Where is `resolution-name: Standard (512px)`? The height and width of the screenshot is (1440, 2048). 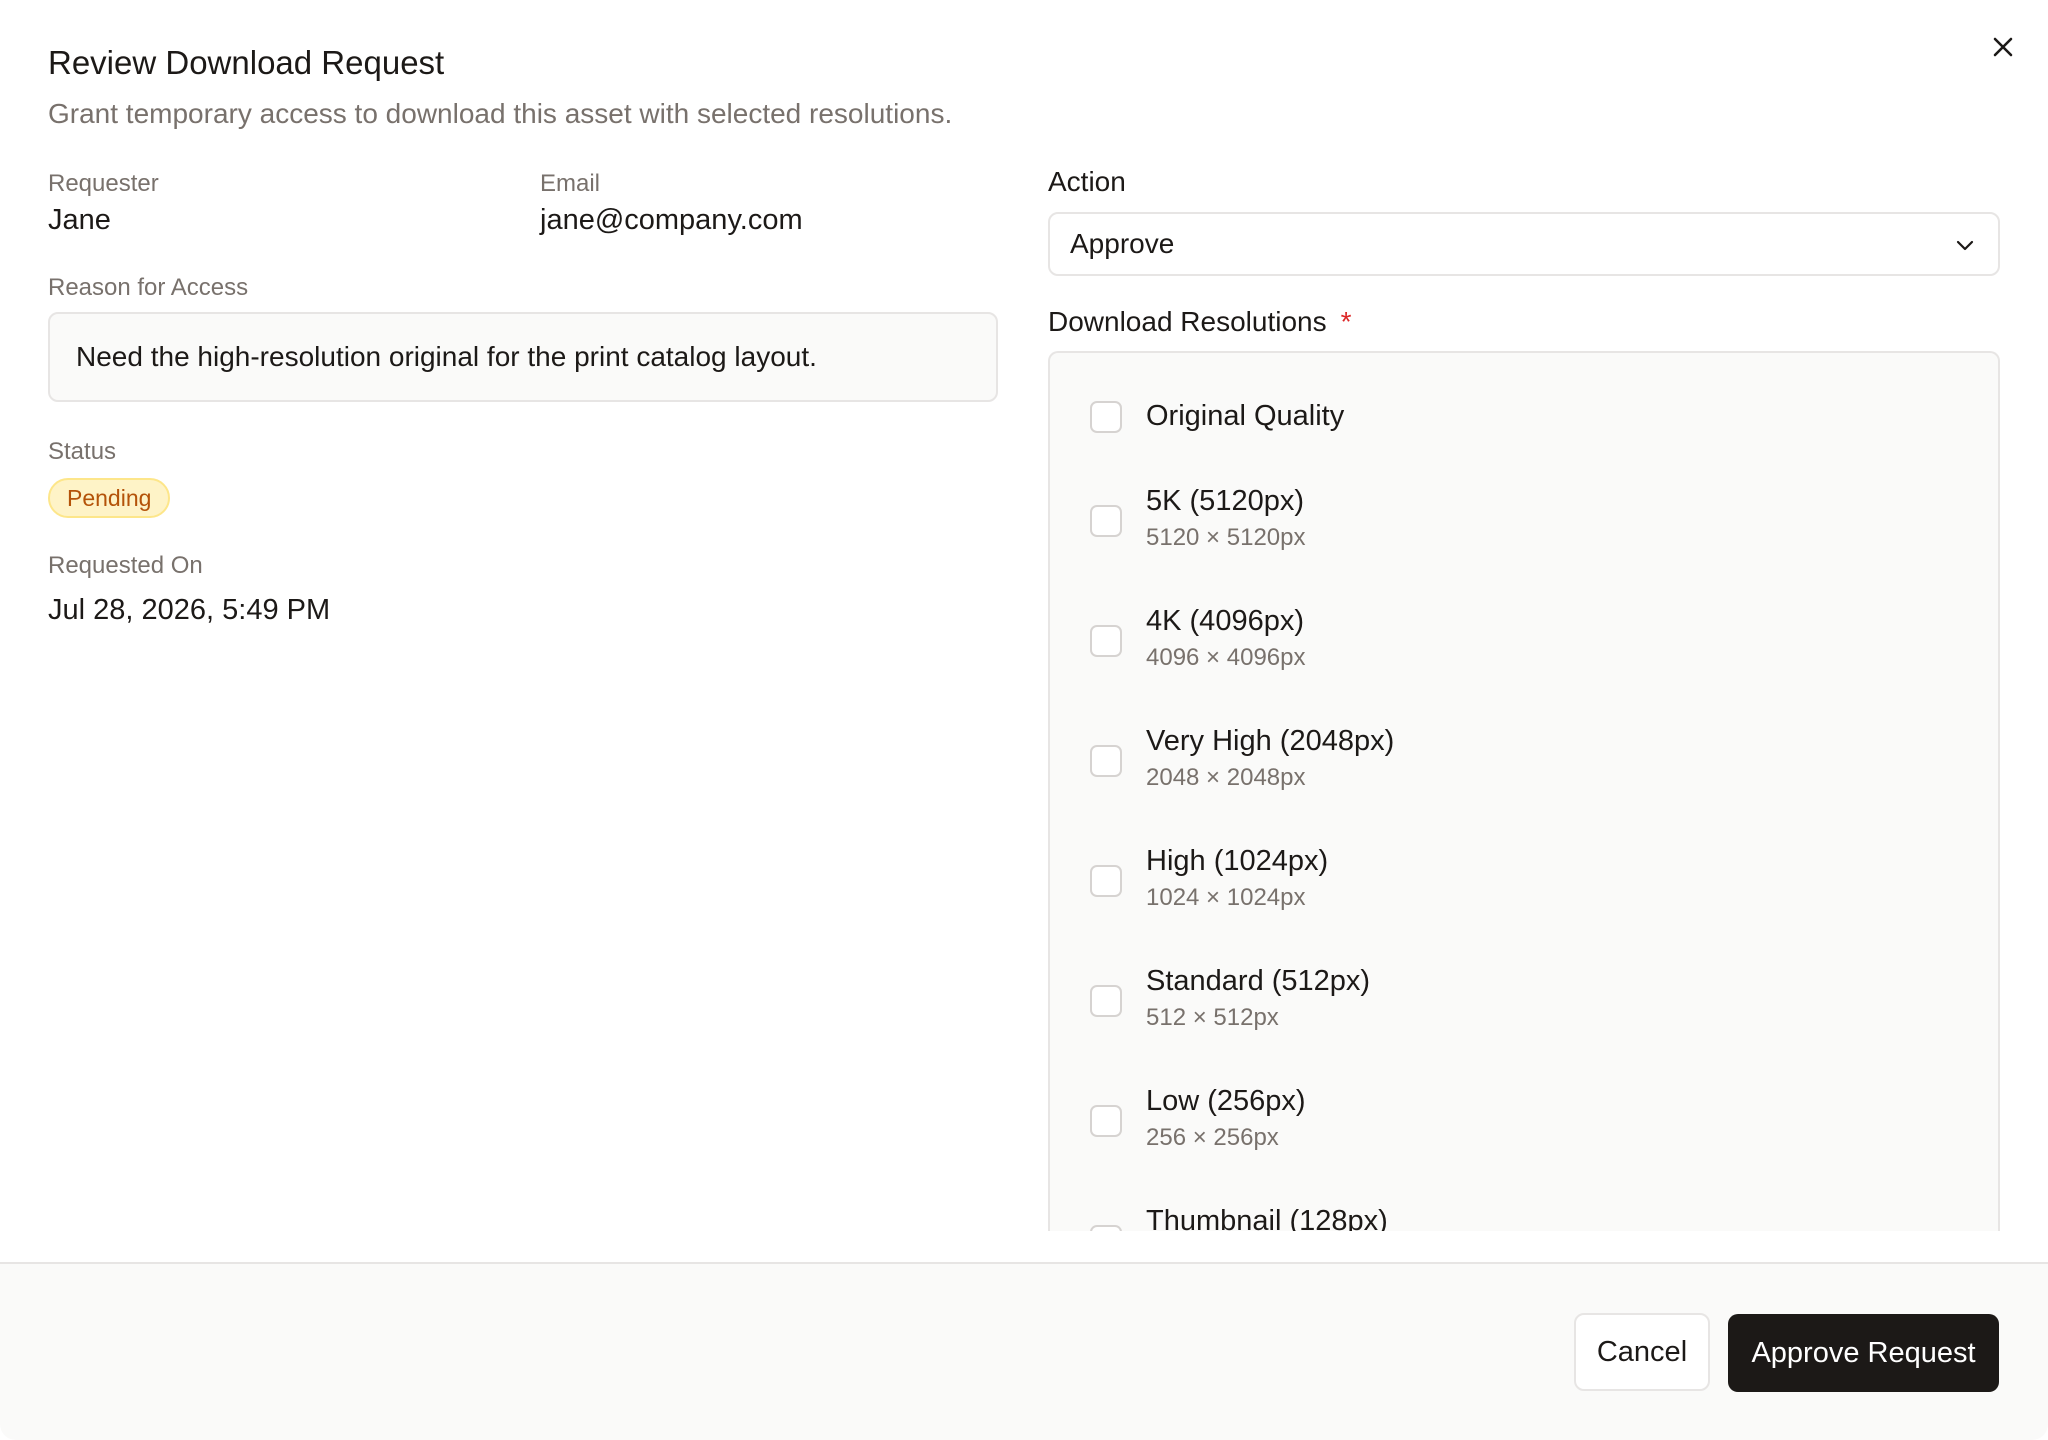
resolution-name: Standard (512px) is located at coordinates (1258, 981).